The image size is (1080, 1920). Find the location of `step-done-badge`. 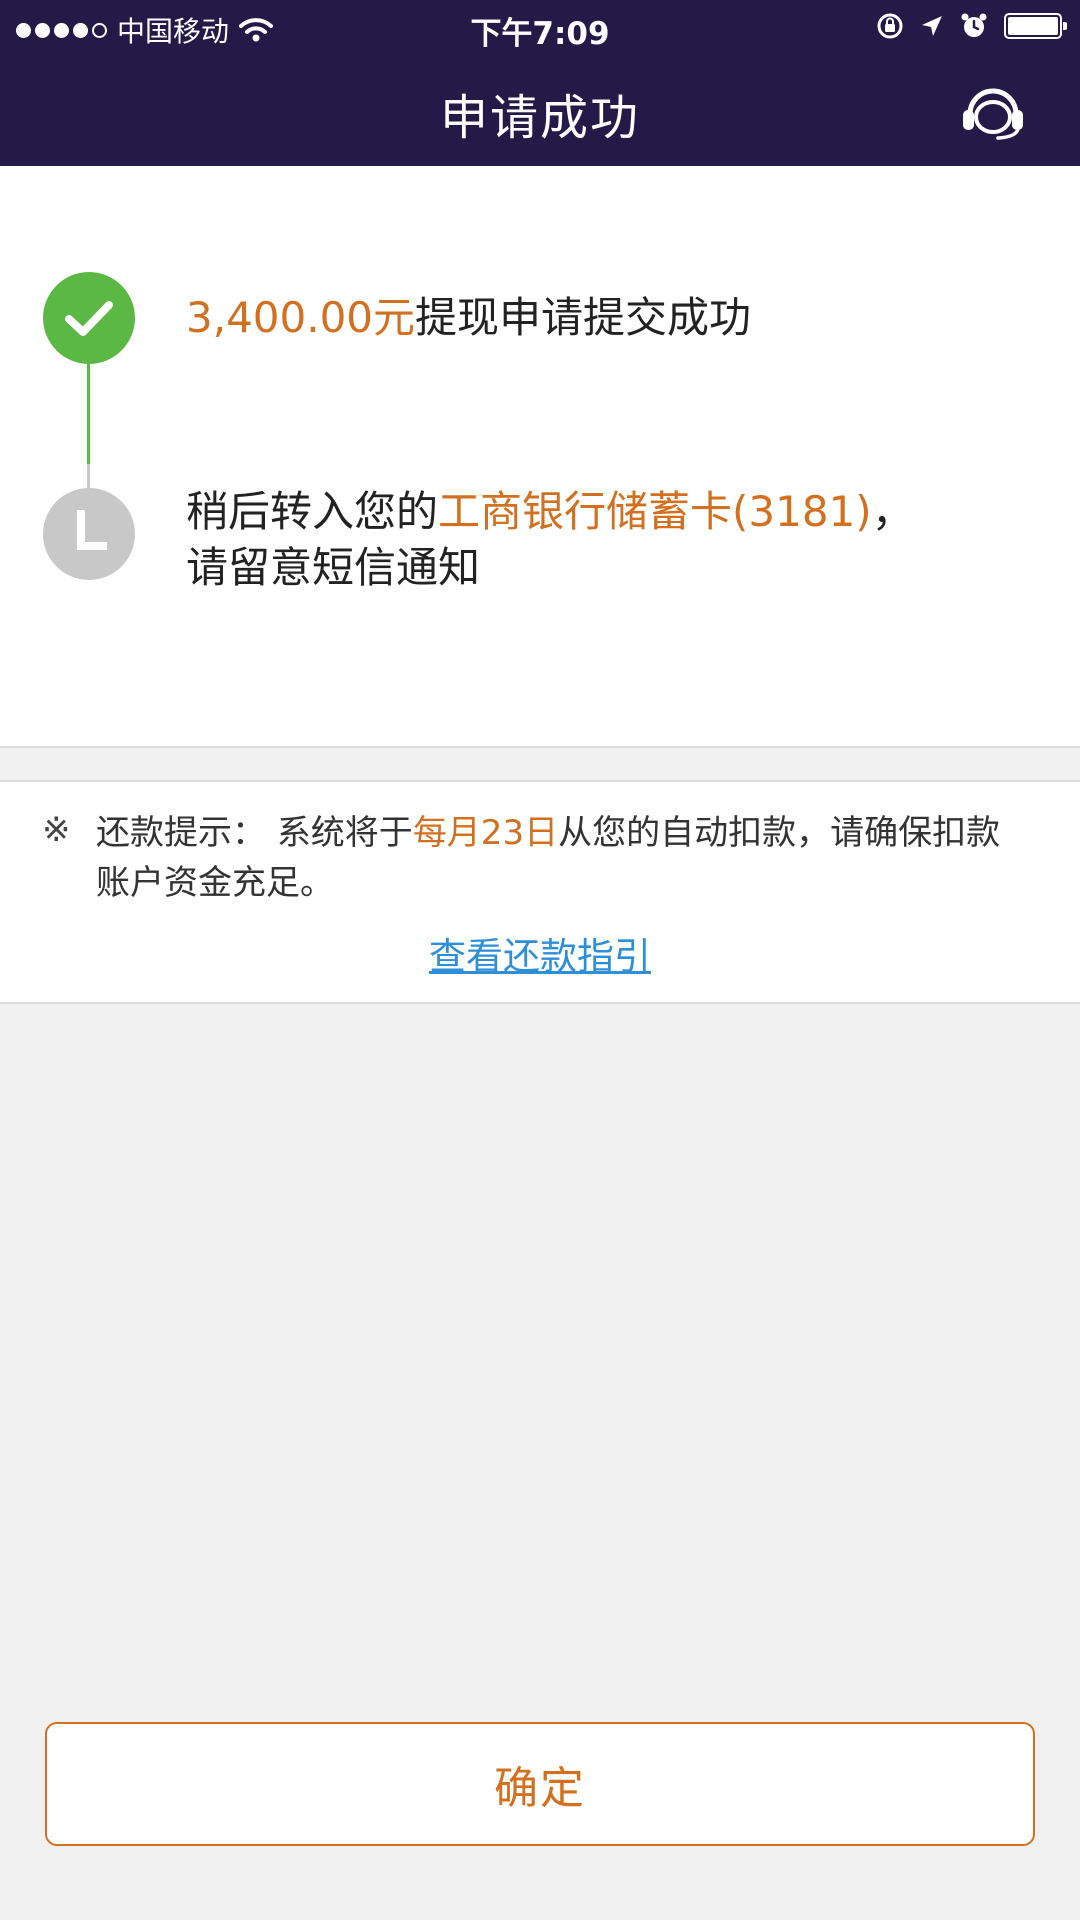

step-done-badge is located at coordinates (89, 318).